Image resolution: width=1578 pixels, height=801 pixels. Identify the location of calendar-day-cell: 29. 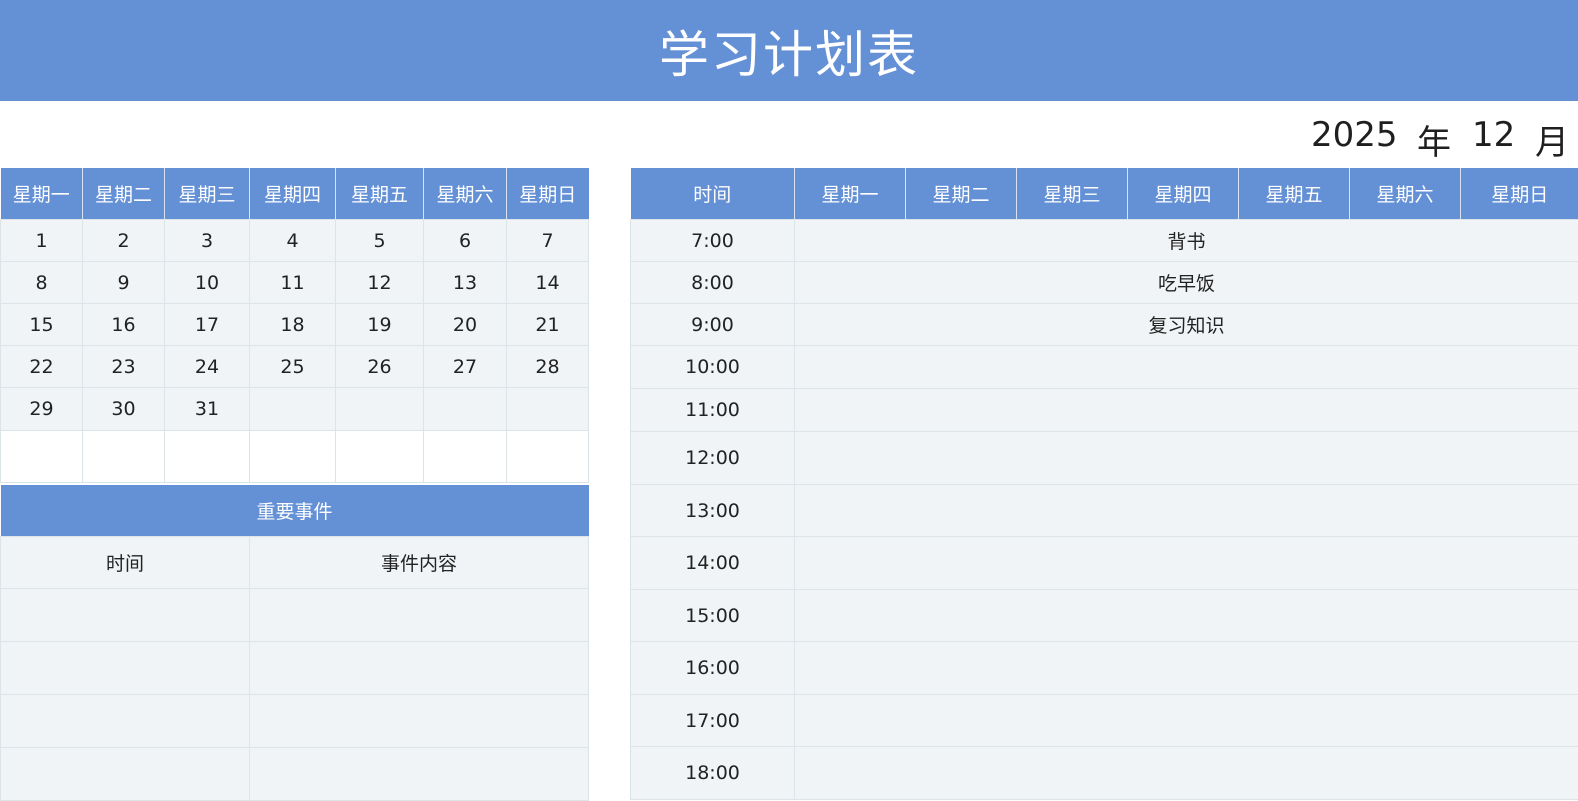
(42, 409).